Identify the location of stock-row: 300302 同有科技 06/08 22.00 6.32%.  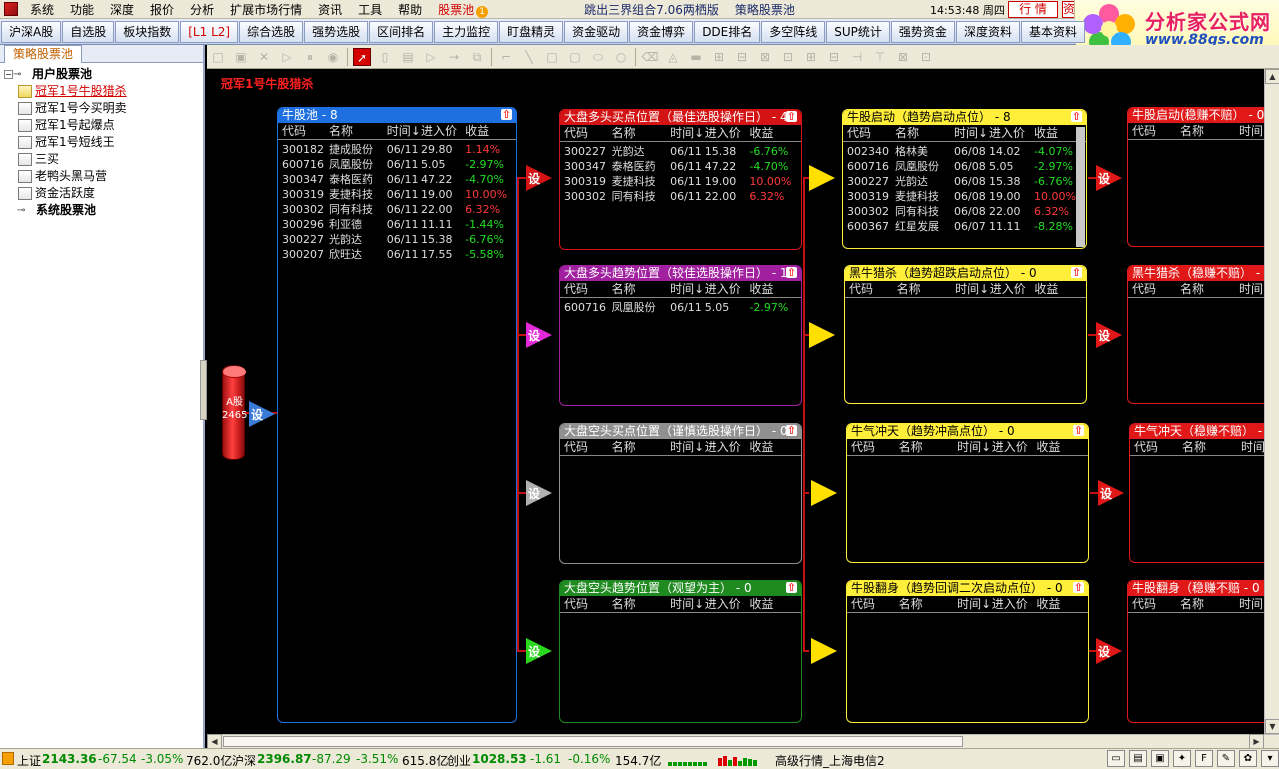
(966, 211).